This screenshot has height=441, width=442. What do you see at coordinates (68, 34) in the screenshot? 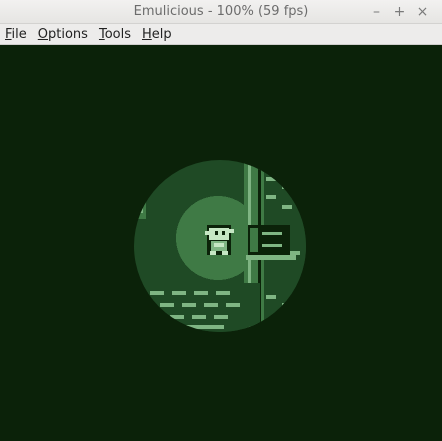
I see `menu-options-label: ptions` at bounding box center [68, 34].